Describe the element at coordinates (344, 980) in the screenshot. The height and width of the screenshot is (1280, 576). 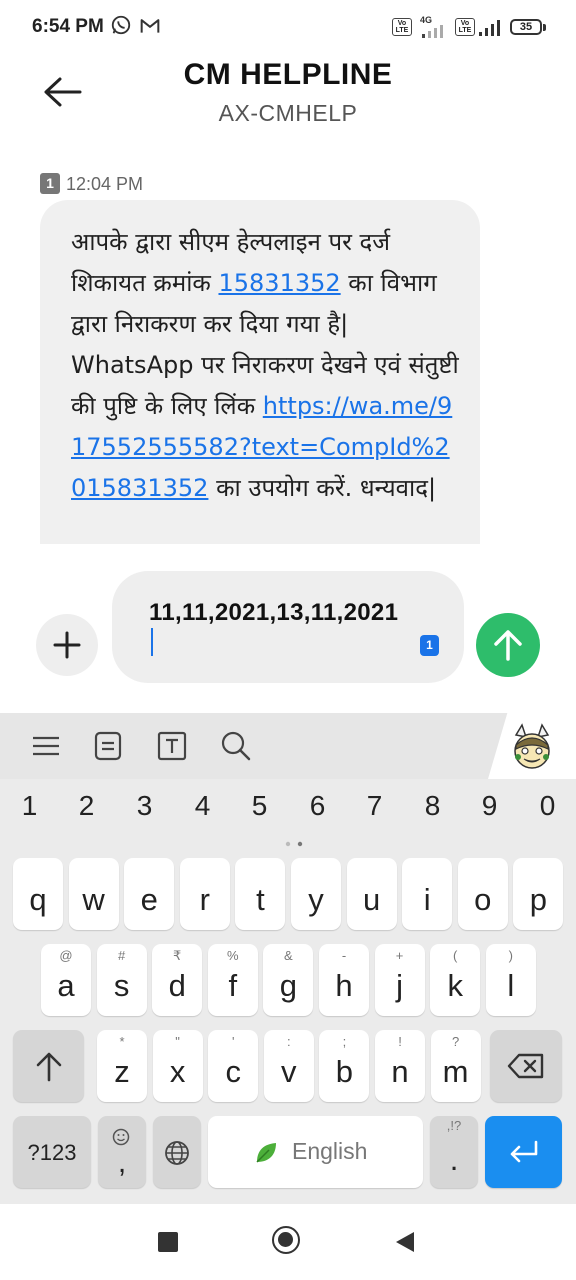
I see `key-h: -h` at that location.